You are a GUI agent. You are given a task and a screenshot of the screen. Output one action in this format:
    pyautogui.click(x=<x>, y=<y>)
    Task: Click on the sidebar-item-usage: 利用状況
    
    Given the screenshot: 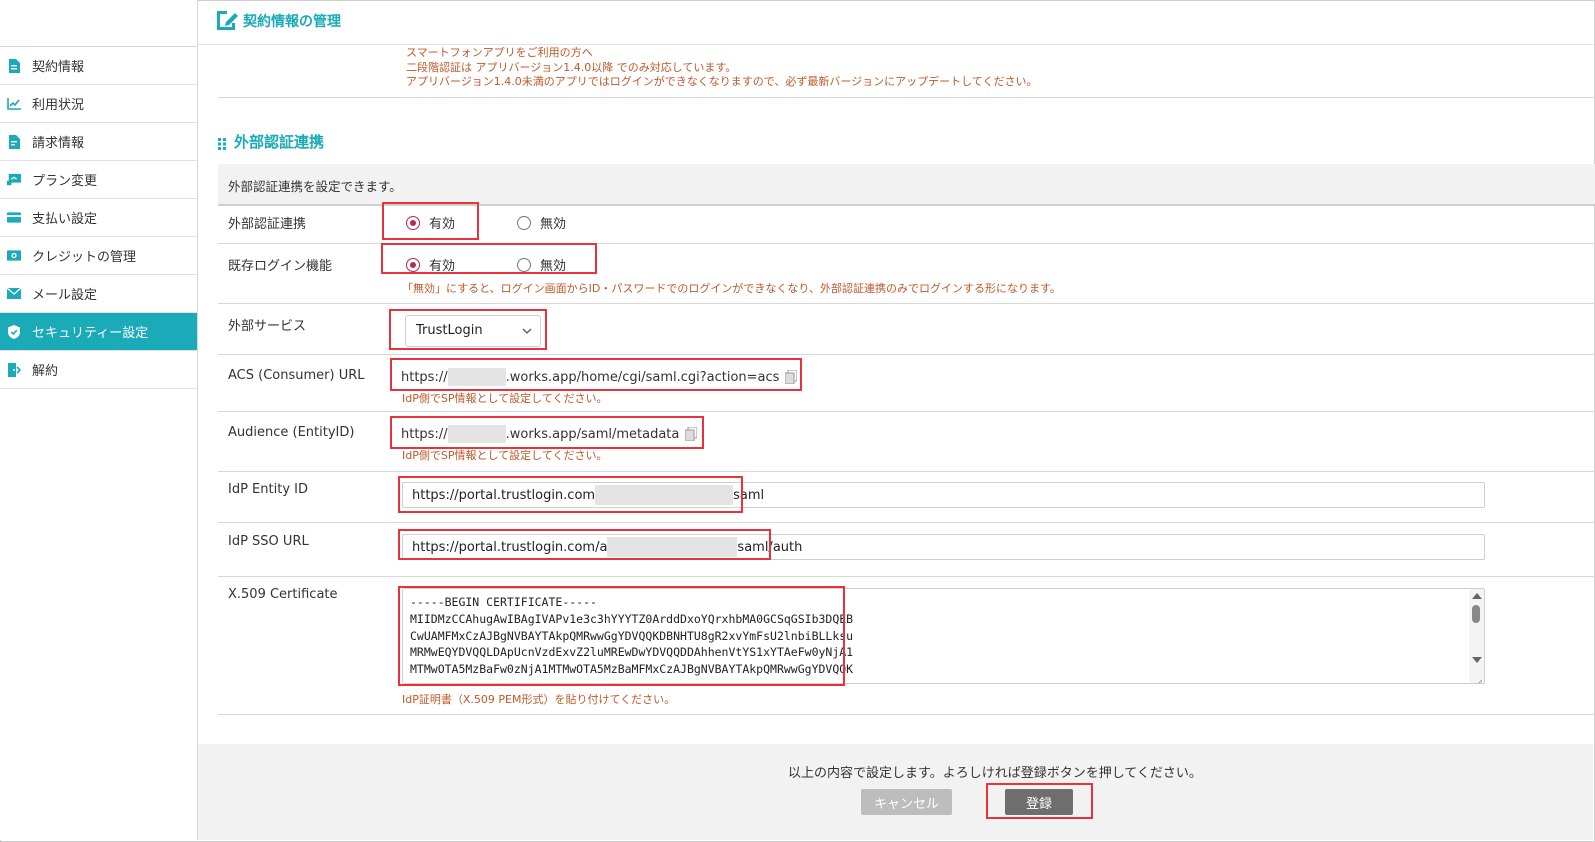 What is the action you would take?
    pyautogui.click(x=98, y=104)
    